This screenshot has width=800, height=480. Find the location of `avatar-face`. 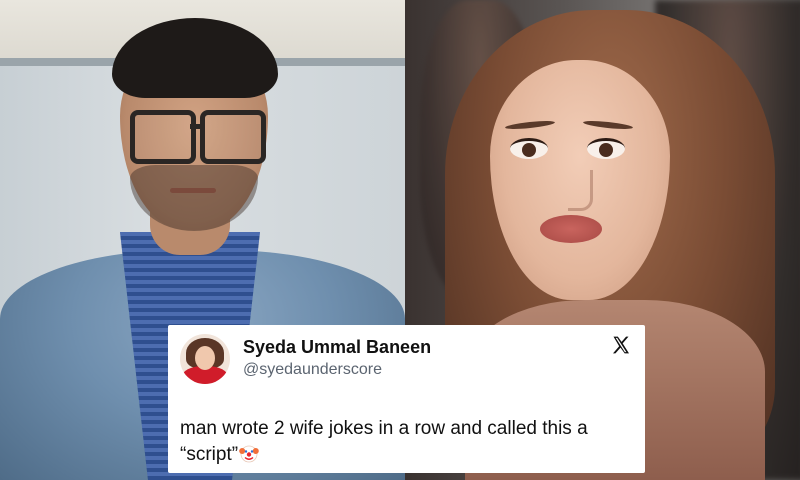

avatar-face is located at coordinates (205, 358).